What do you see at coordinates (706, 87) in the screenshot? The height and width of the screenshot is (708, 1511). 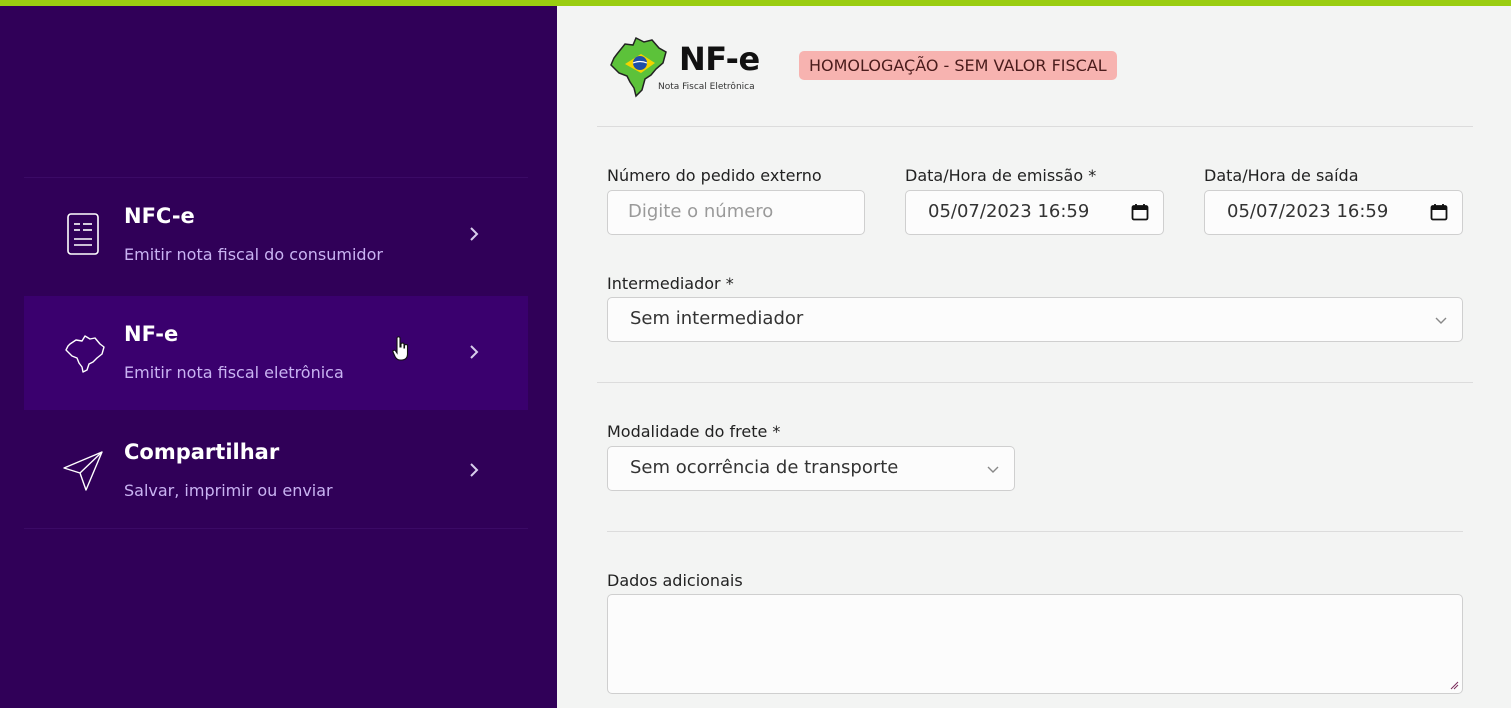 I see `logo-subtitle: Nota Fiscal Eletrônica` at bounding box center [706, 87].